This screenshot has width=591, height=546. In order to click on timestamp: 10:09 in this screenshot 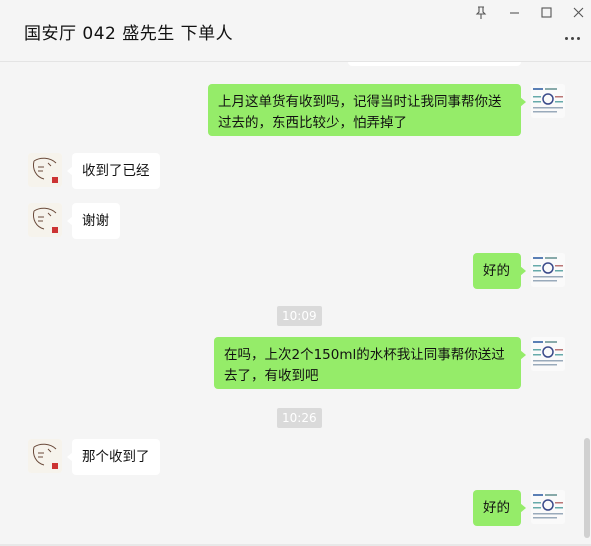, I will do `click(299, 316)`.